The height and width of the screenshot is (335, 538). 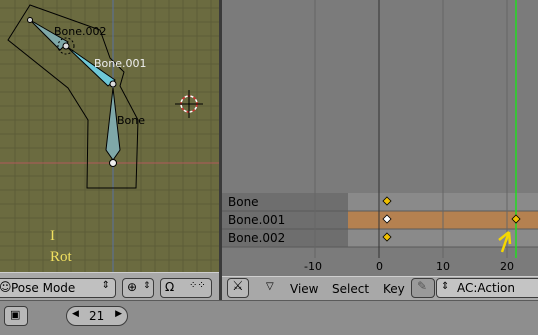 I want to click on menu-select: Select, so click(x=350, y=289).